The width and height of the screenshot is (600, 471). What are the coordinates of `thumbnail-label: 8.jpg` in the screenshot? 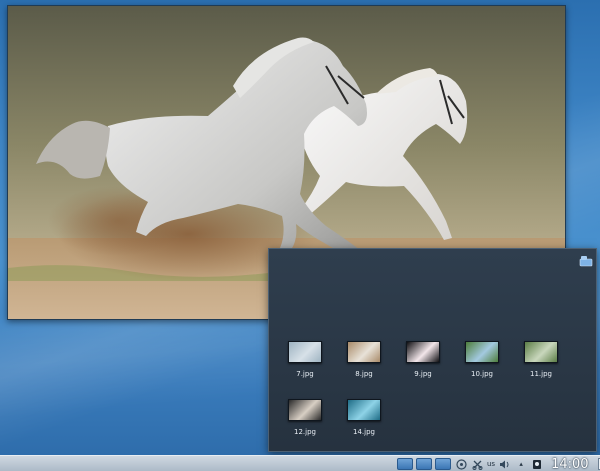 It's located at (364, 374).